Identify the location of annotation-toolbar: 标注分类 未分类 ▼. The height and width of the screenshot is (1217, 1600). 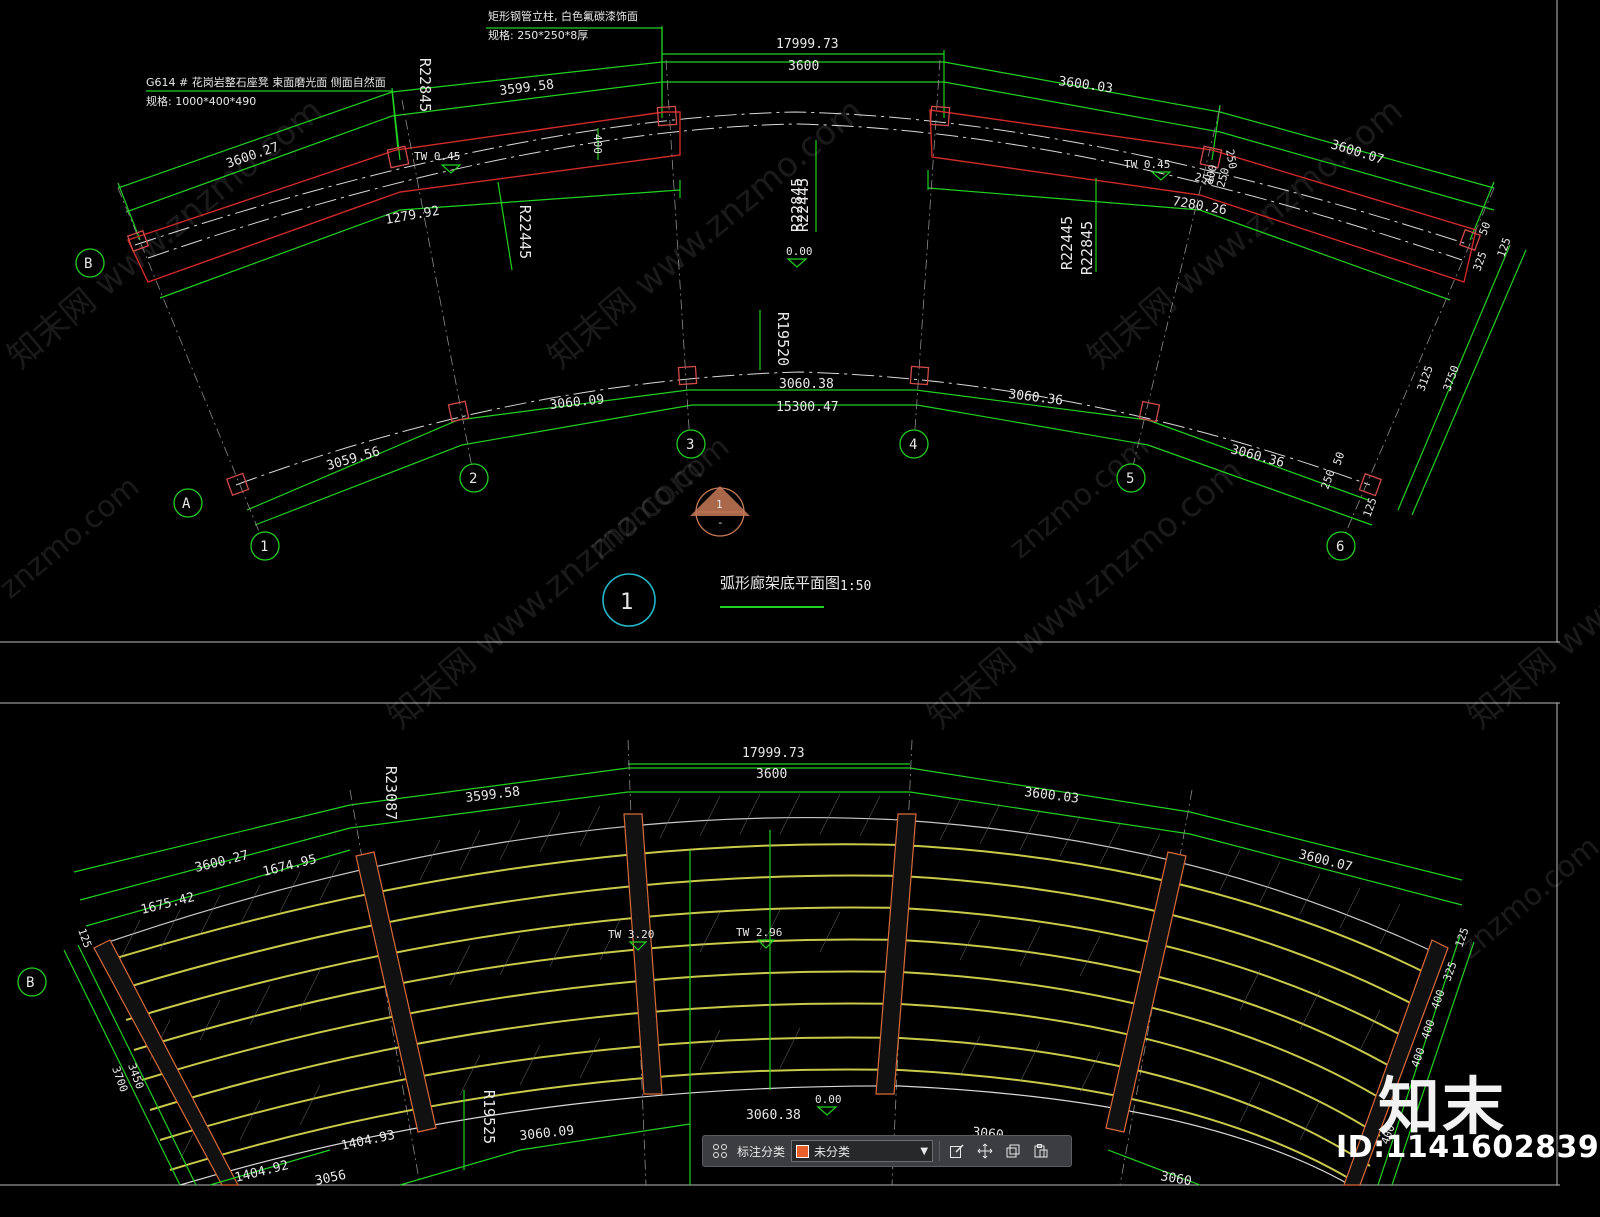
(887, 1151).